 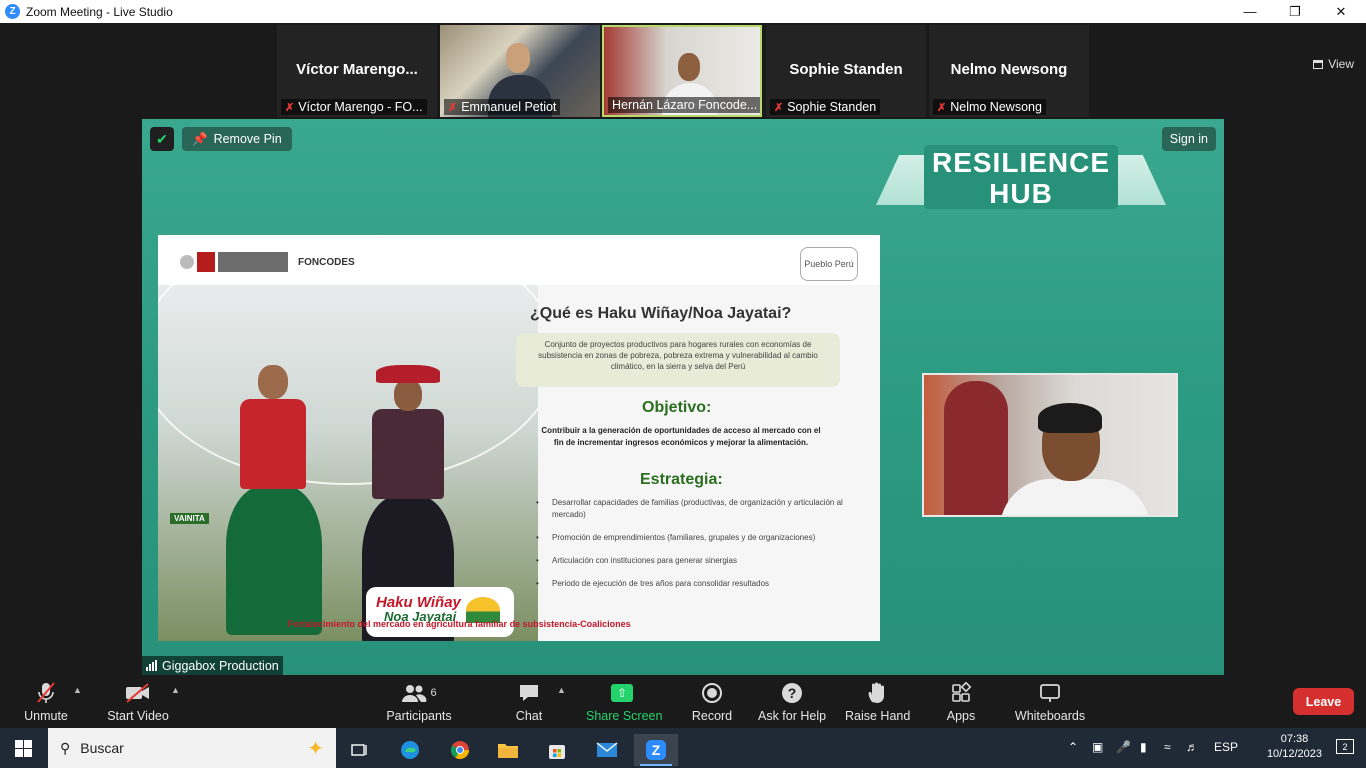 I want to click on raise-hand-button: Raise Hand, so click(x=878, y=701).